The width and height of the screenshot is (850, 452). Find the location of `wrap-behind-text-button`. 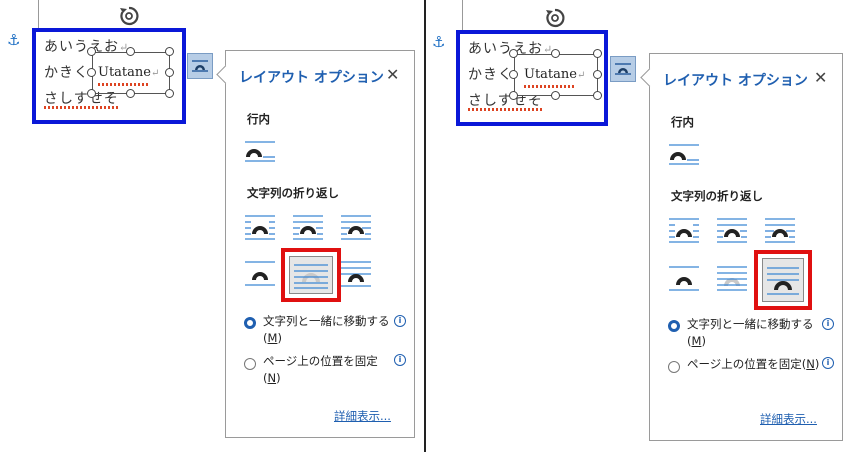

wrap-behind-text-button is located at coordinates (311, 275).